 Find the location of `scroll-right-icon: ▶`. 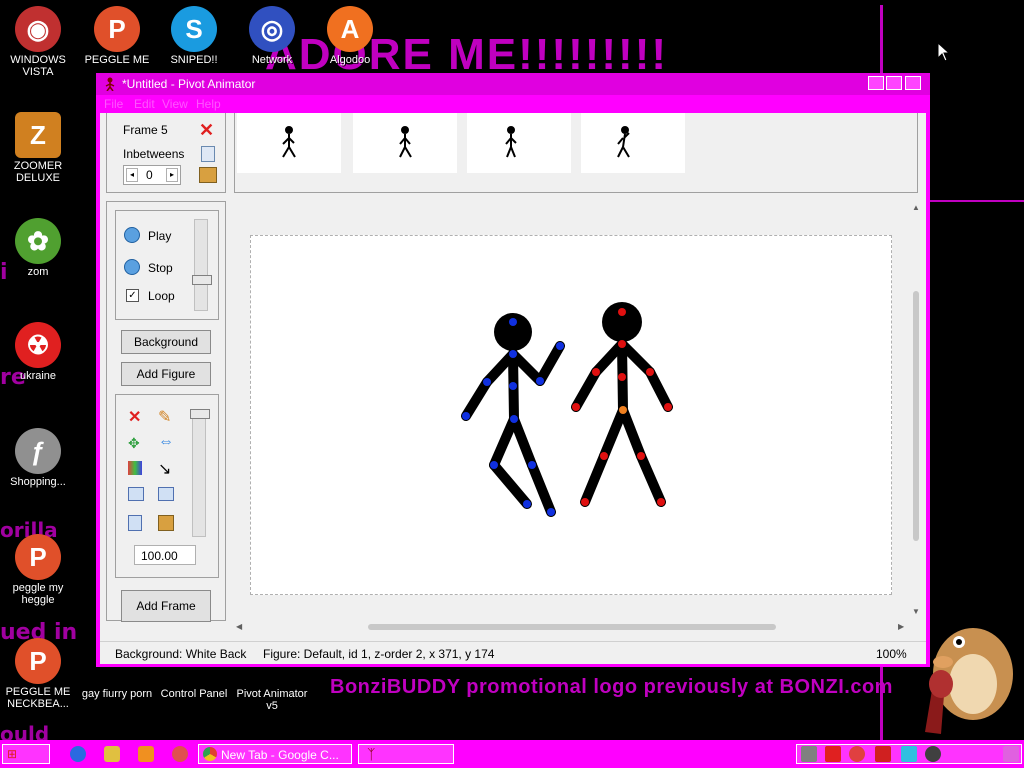

scroll-right-icon: ▶ is located at coordinates (901, 626).